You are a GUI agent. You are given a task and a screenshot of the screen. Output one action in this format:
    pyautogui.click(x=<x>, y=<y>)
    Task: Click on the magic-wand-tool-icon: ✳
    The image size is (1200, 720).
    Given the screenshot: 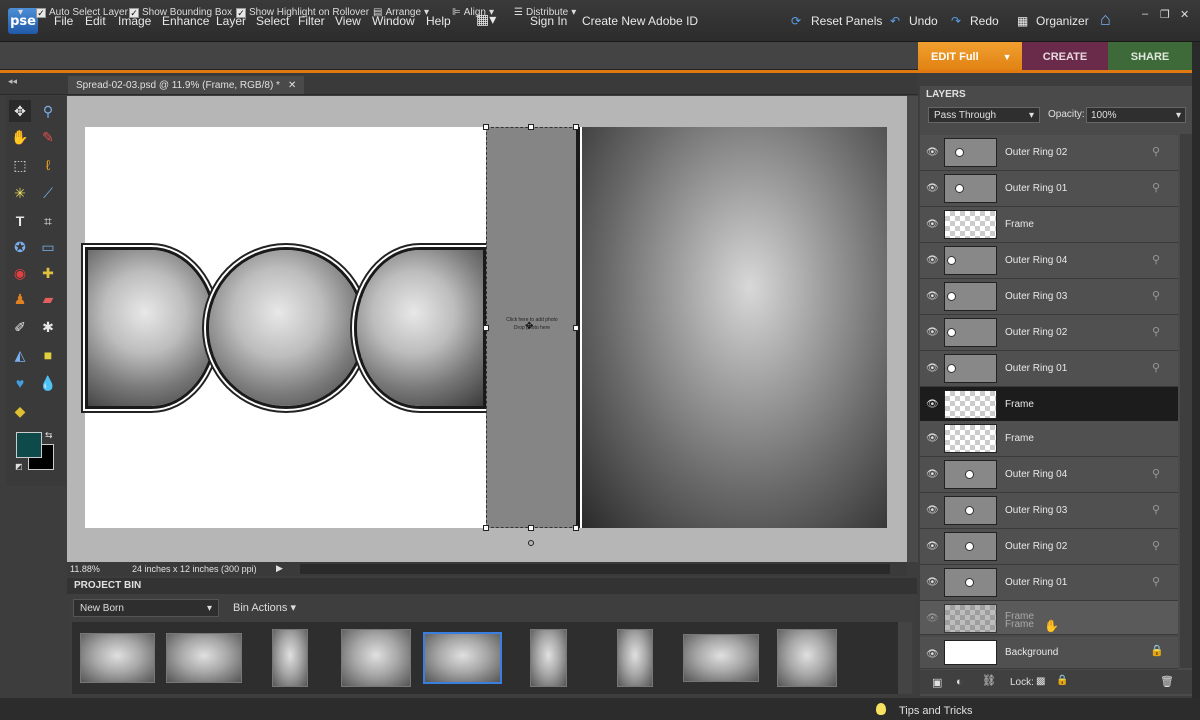 What is the action you would take?
    pyautogui.click(x=20, y=193)
    